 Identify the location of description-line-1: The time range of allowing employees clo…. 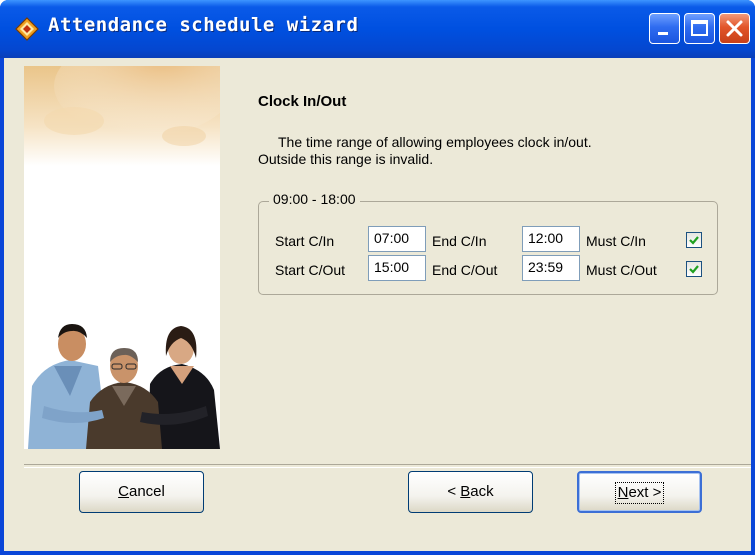
(435, 142).